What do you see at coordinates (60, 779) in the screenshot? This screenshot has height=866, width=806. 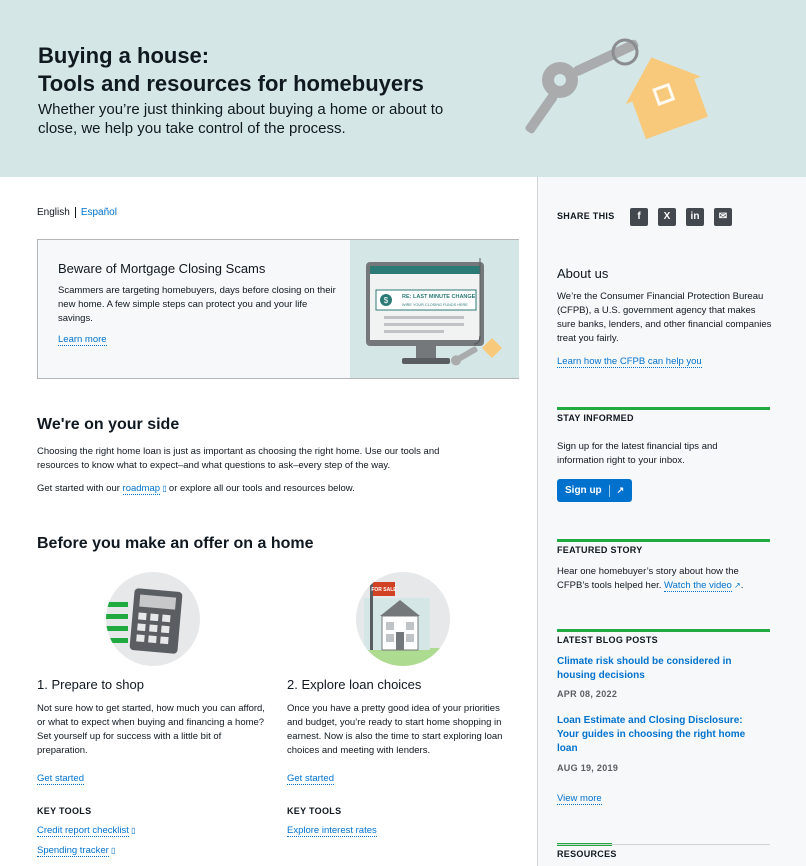 I see `step-1-get-started-link: Get started` at bounding box center [60, 779].